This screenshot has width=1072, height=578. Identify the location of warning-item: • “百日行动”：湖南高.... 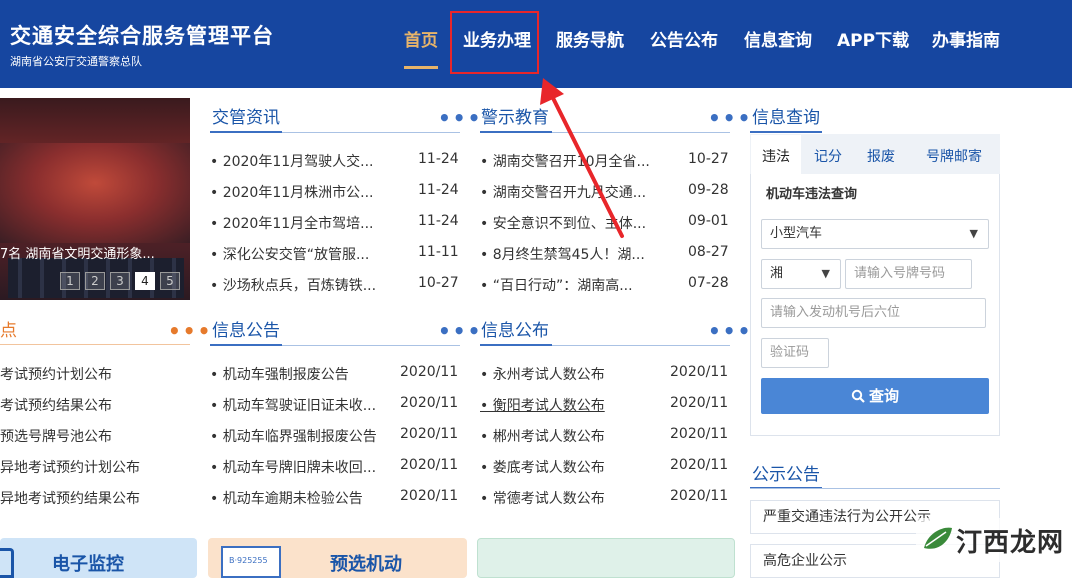
(556, 285).